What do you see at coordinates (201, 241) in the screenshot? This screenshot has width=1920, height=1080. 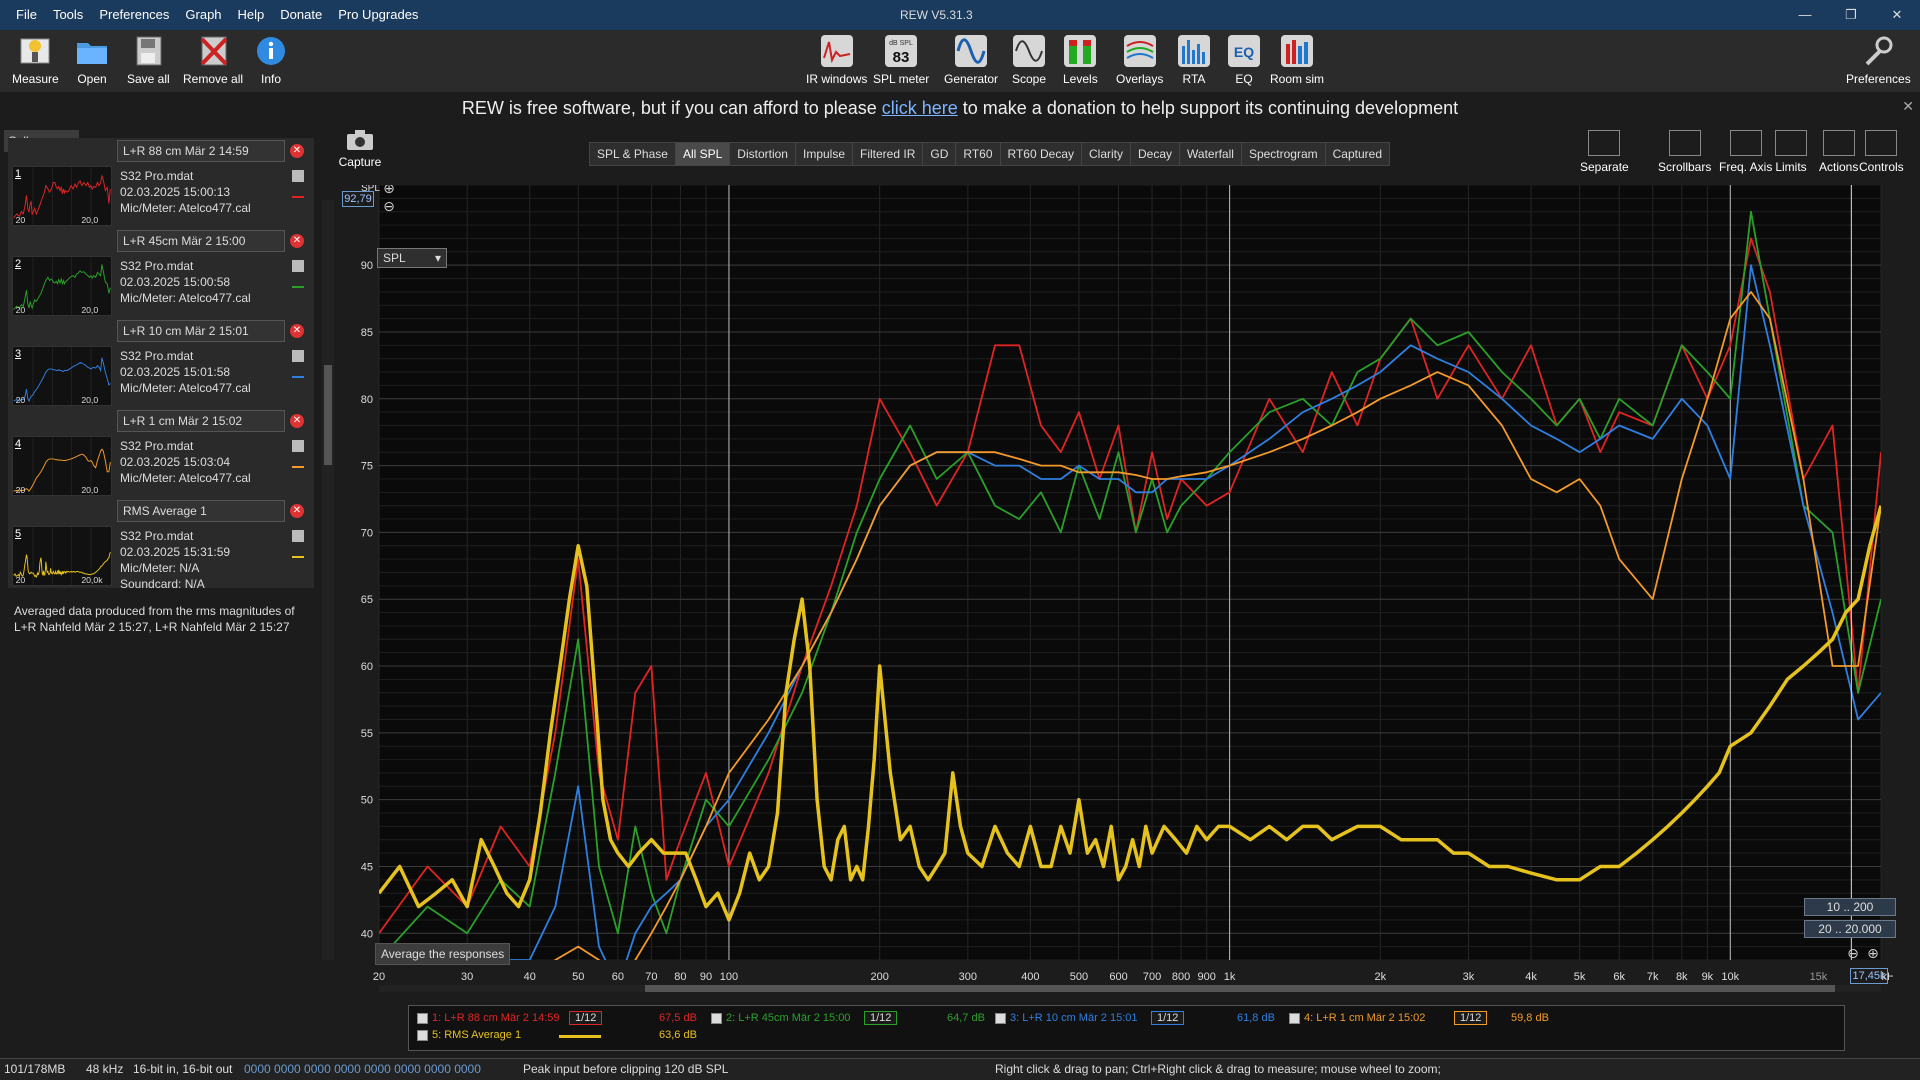 I see `measurement-name-field: L+R 45cm Mär 2 15:00` at bounding box center [201, 241].